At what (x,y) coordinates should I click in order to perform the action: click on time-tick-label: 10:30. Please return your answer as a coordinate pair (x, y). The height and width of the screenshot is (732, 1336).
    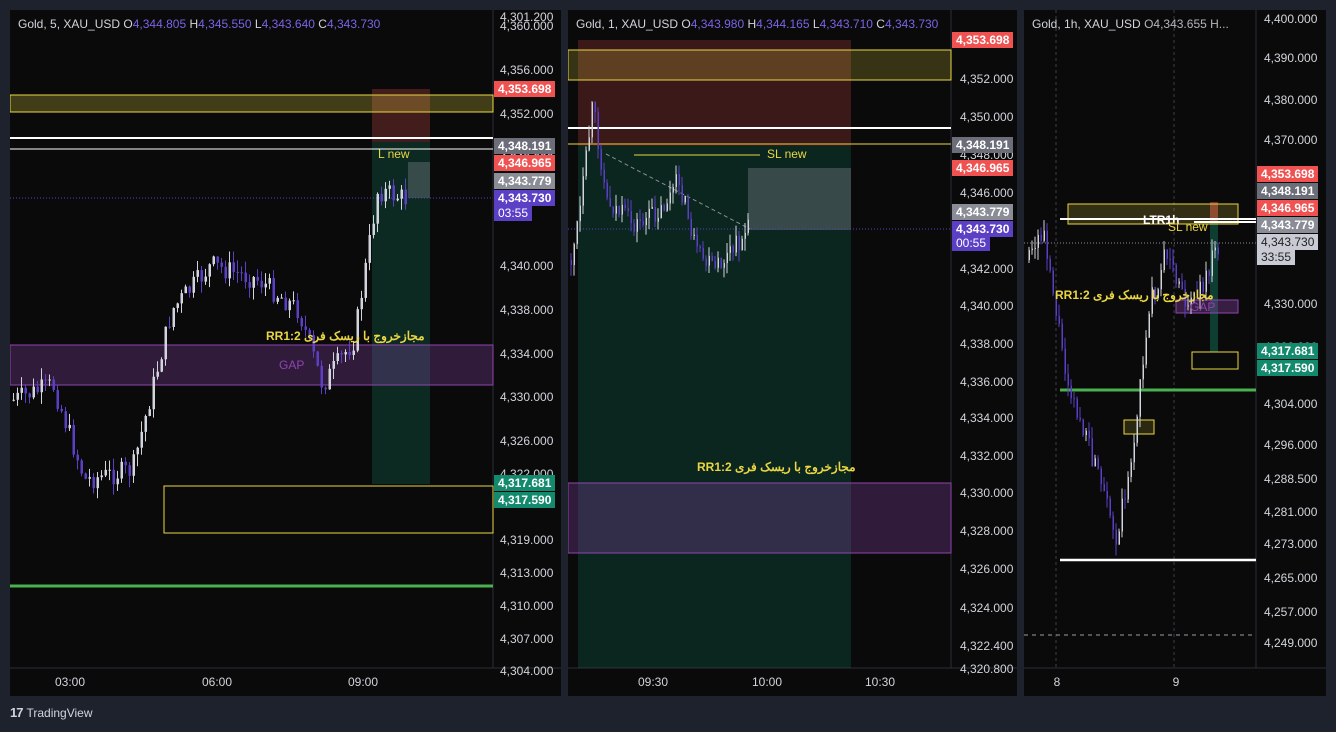
    Looking at the image, I should click on (880, 682).